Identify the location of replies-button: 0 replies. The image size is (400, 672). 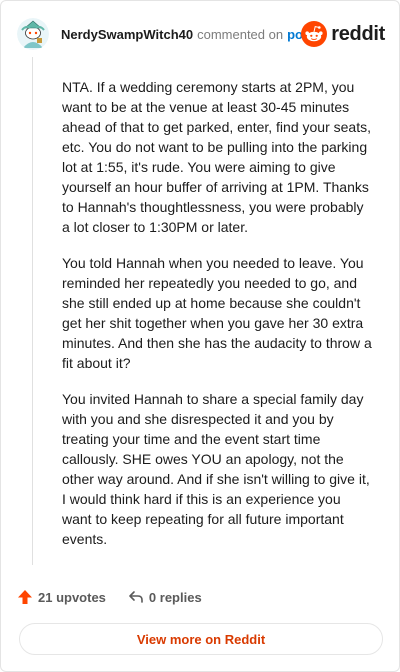
(165, 597).